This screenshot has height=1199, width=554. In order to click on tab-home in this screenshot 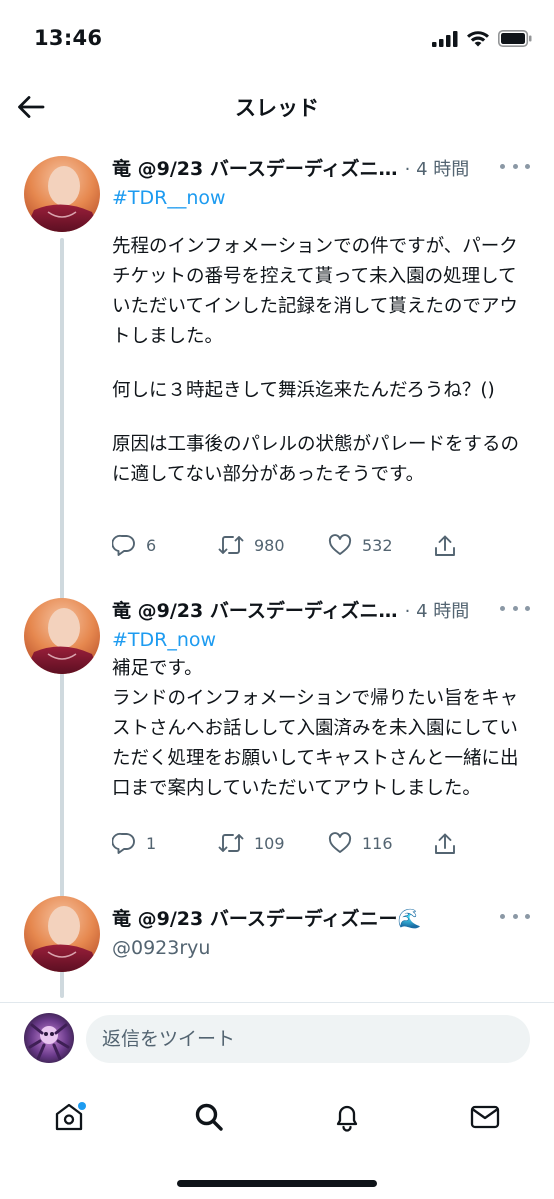, I will do `click(69, 1117)`.